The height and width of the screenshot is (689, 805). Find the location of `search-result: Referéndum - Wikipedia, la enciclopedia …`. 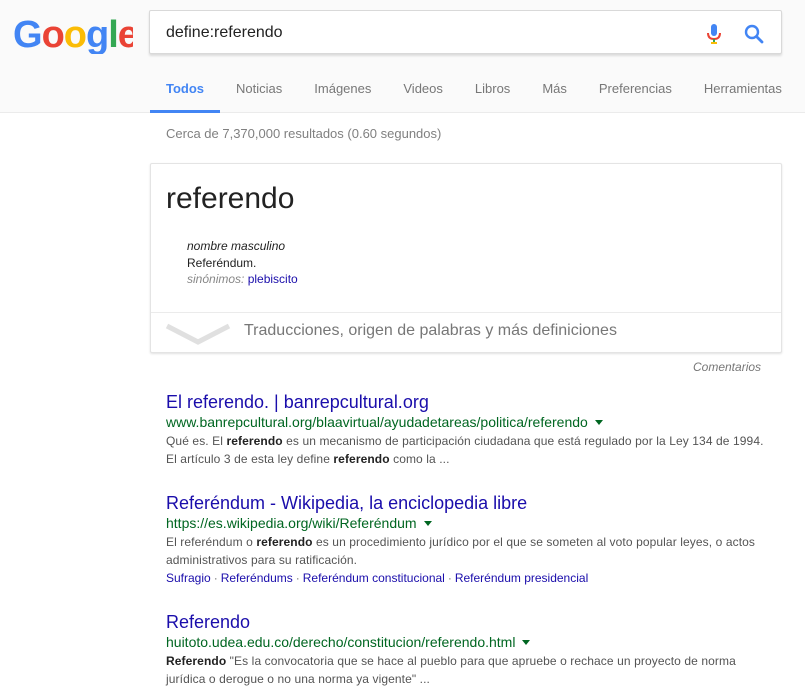

search-result: Referéndum - Wikipedia, la enciclopedia … is located at coordinates (466, 539).